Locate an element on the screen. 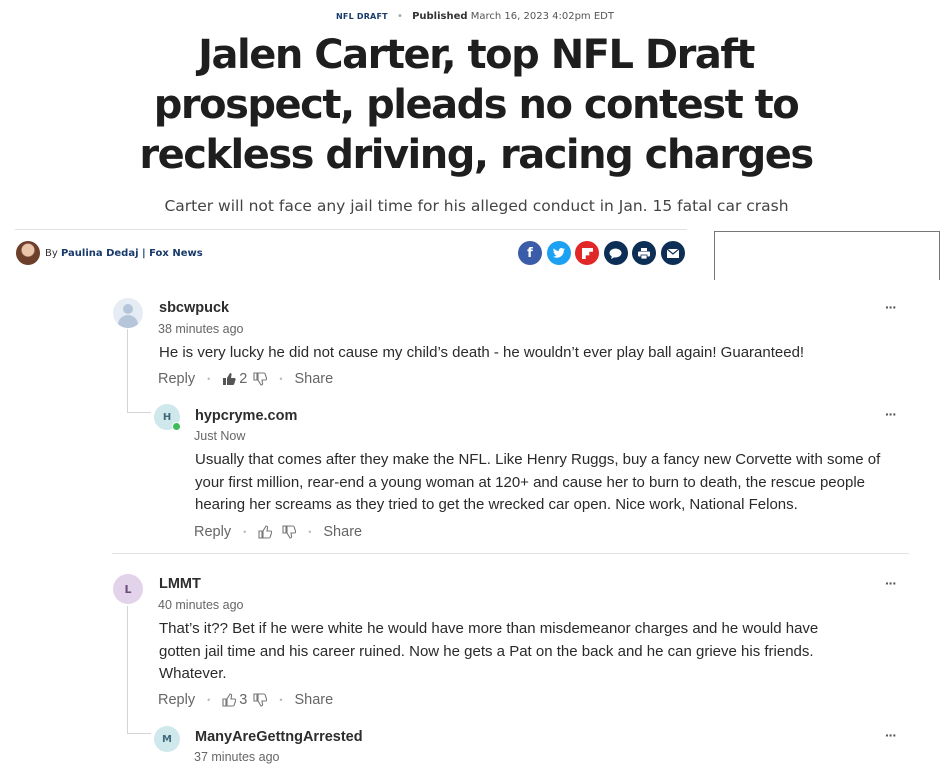 This screenshot has height=764, width=940. comment-icon is located at coordinates (615, 253).